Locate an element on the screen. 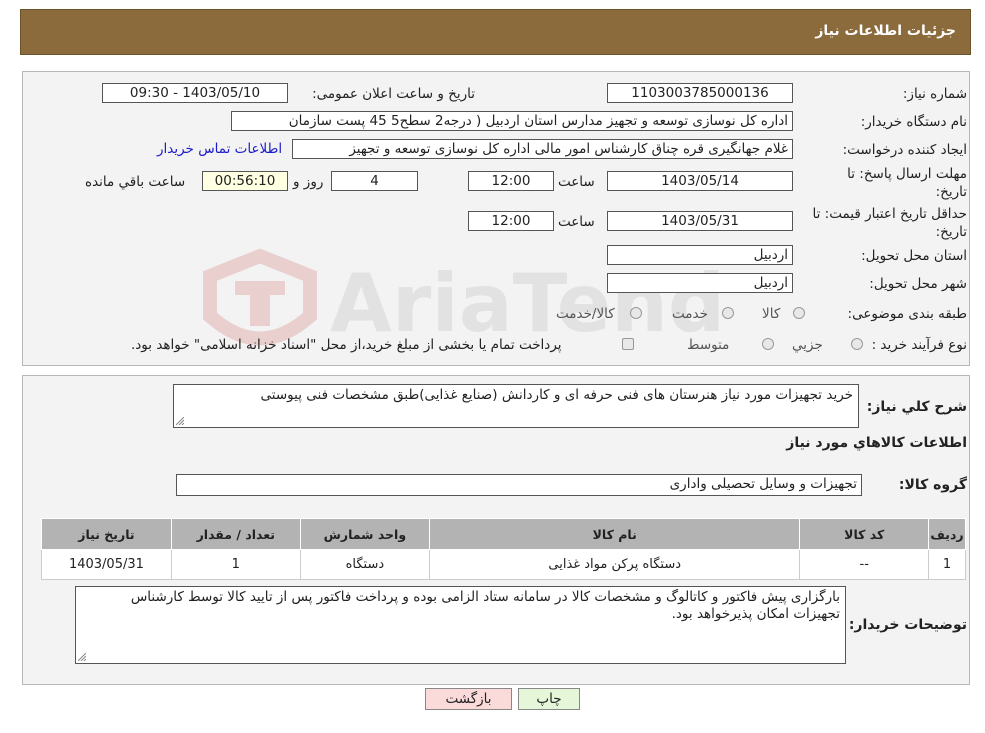  process-minor-label: جزیي is located at coordinates (807, 345).